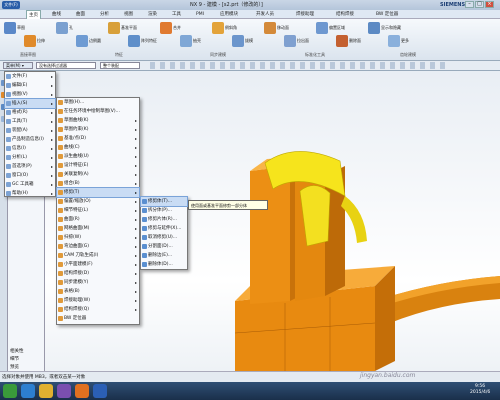 This screenshot has height=400, width=500. Describe the element at coordinates (98, 264) in the screenshot. I see `insert-menu-item-18: 小平面建模(F) ▸` at that location.